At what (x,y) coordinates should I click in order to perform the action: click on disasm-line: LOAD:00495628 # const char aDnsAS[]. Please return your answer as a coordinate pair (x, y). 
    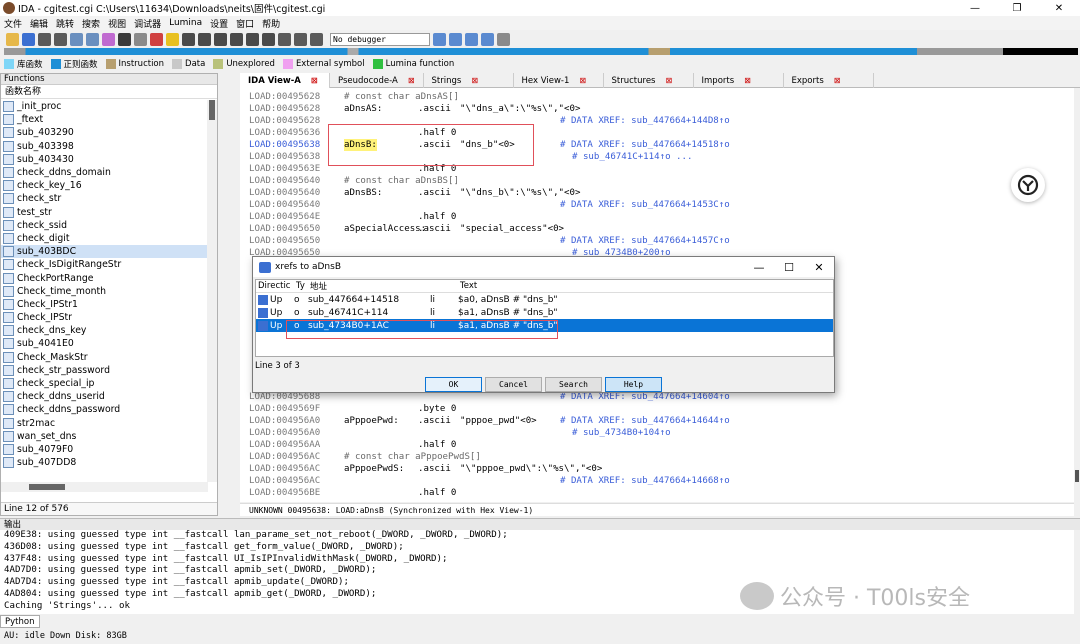
    Looking at the image, I should click on (657, 97).